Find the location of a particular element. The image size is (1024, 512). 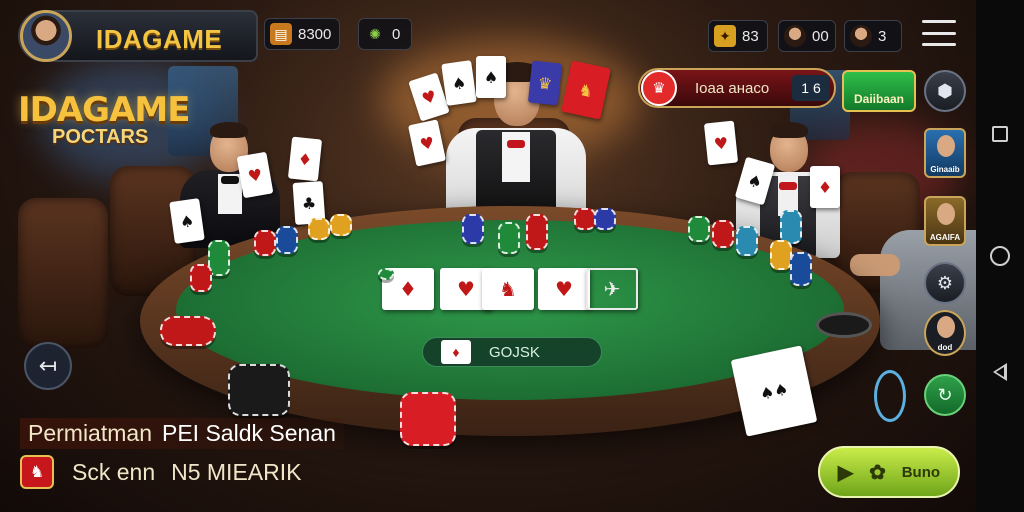

info-banner: ♛ Ioaa aнaco 1 6 is located at coordinates (737, 88).